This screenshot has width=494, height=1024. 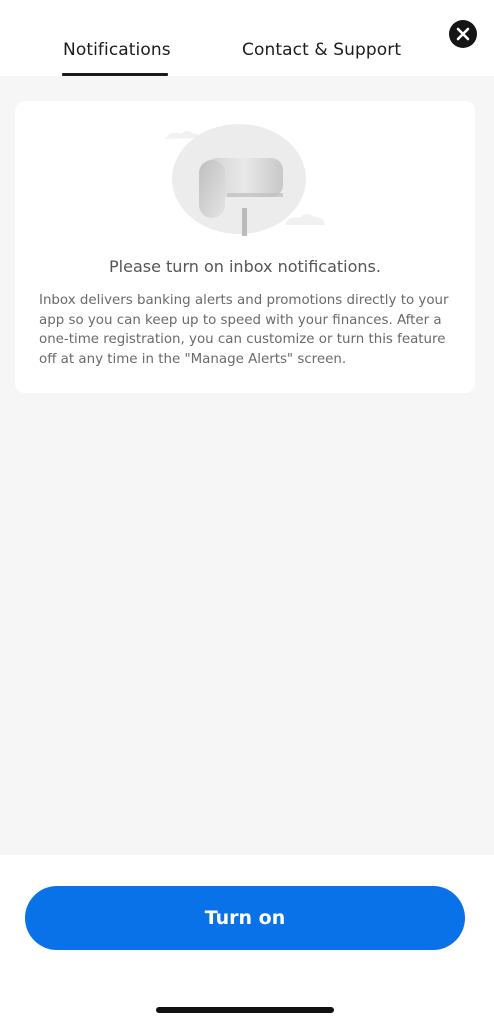 What do you see at coordinates (245, 266) in the screenshot?
I see `card-title: Please turn on inbox notifications.` at bounding box center [245, 266].